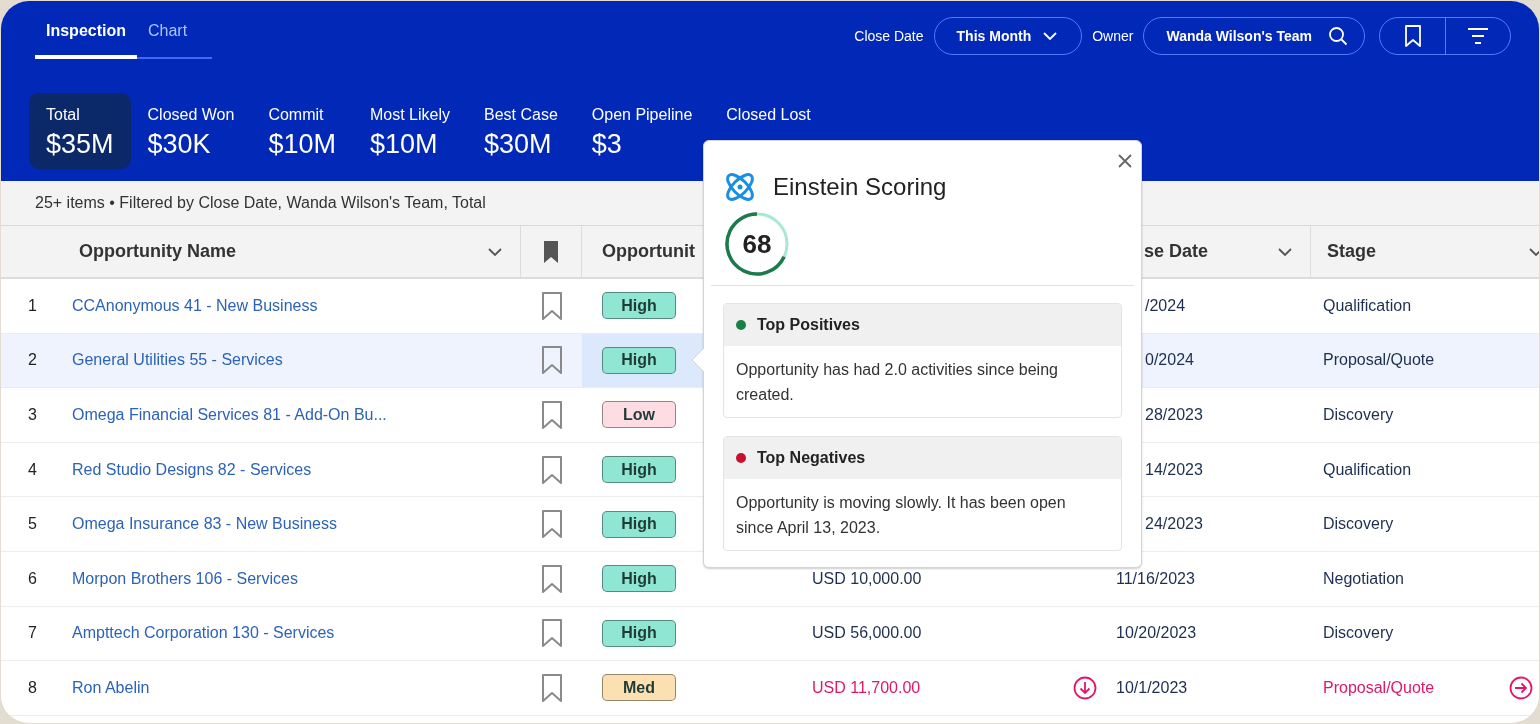 This screenshot has width=1540, height=724. Describe the element at coordinates (867, 633) in the screenshot. I see `amount-cell-text: USD 56,000.00` at that location.